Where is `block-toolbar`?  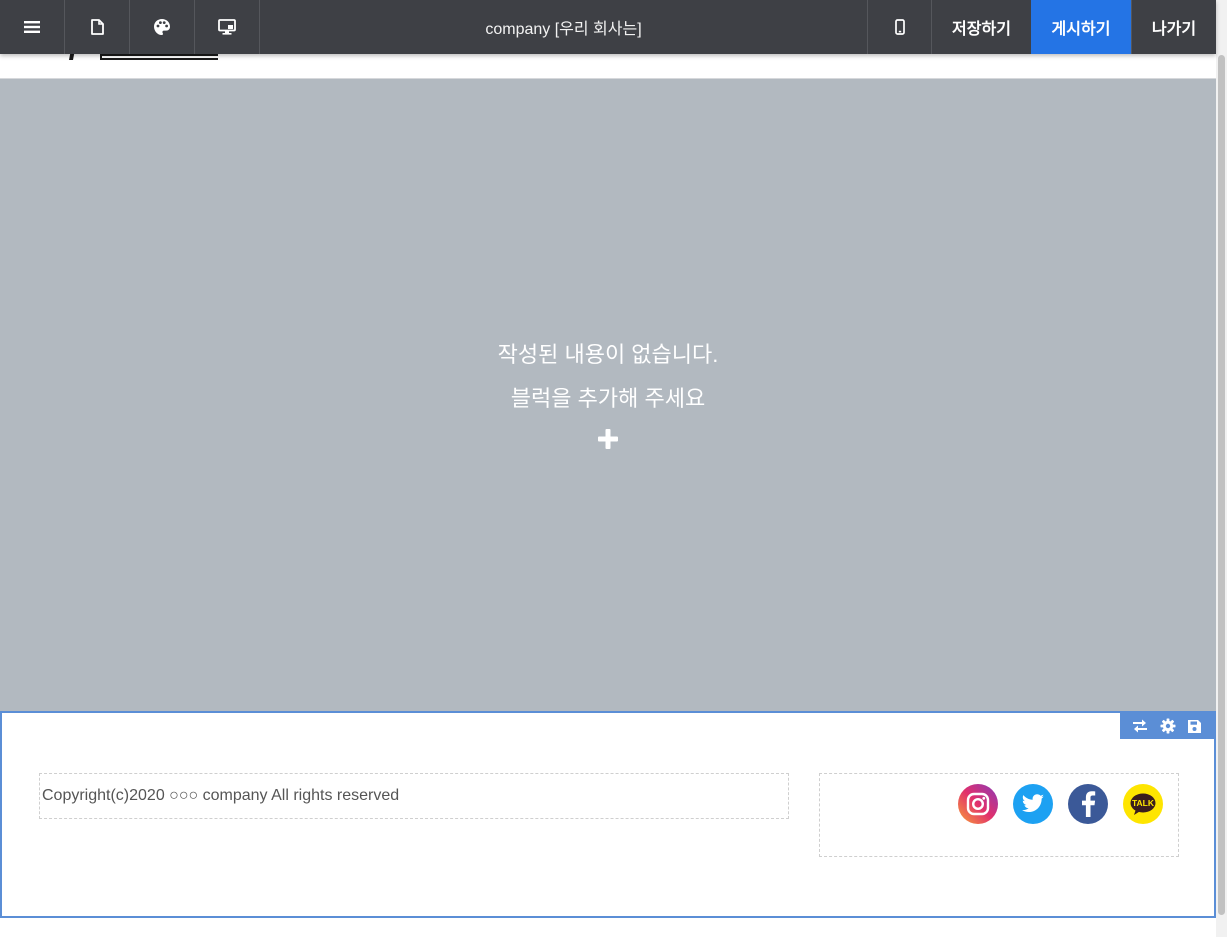
block-toolbar is located at coordinates (1167, 726).